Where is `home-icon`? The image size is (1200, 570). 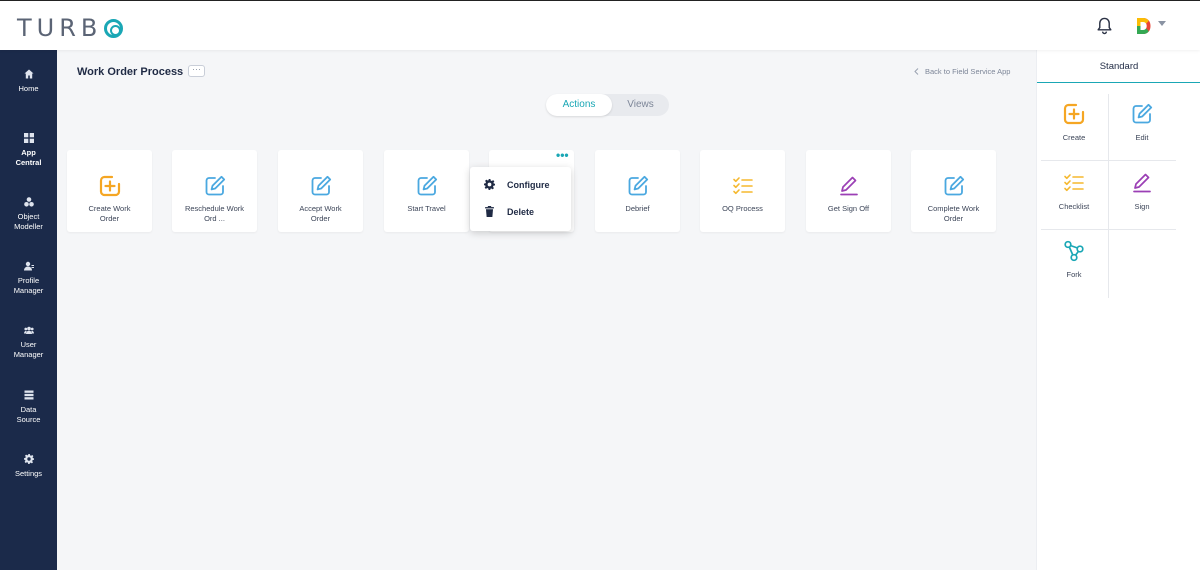 home-icon is located at coordinates (28, 74).